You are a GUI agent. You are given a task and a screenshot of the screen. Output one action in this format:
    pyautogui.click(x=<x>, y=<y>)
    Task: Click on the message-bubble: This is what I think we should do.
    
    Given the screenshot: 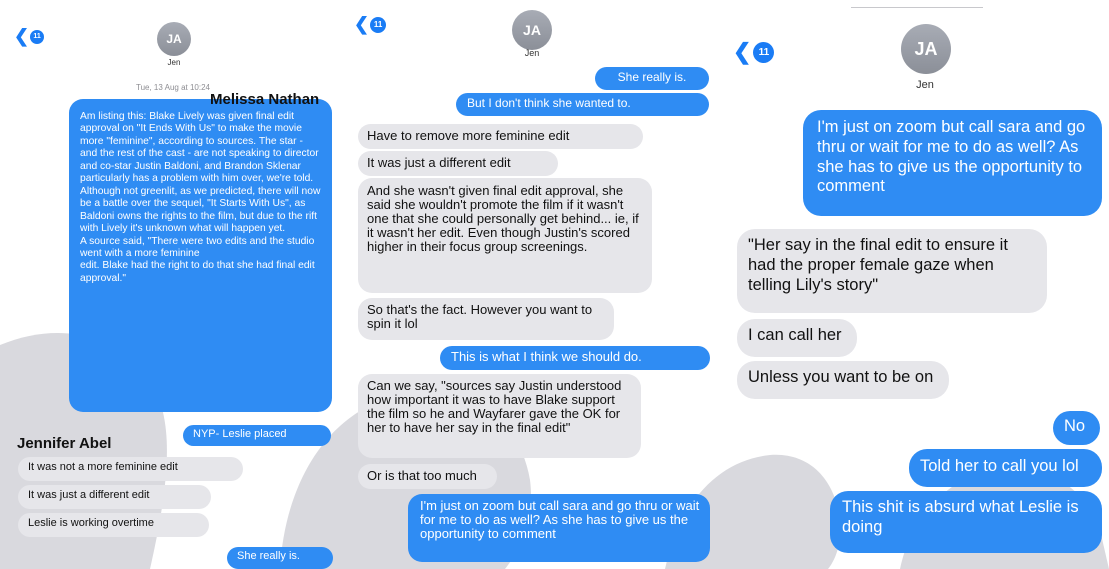 What is the action you would take?
    pyautogui.click(x=575, y=358)
    